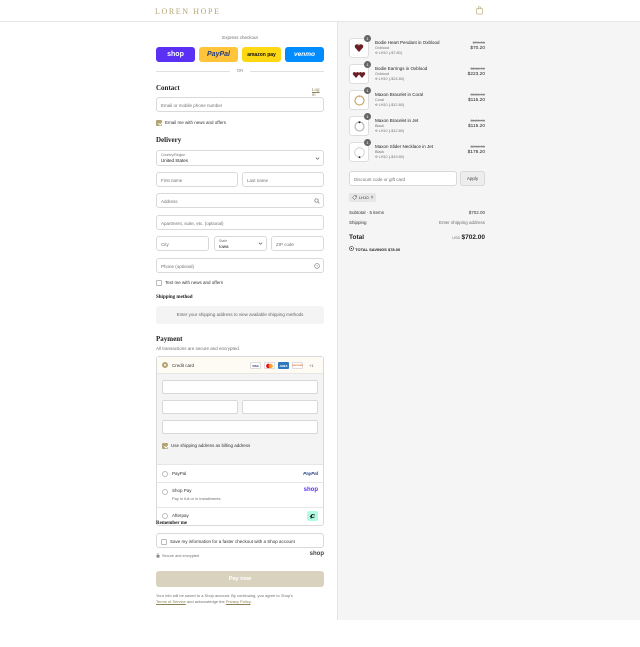 The image size is (640, 647). Describe the element at coordinates (240, 579) in the screenshot. I see `pay-now-button: Pay now` at that location.